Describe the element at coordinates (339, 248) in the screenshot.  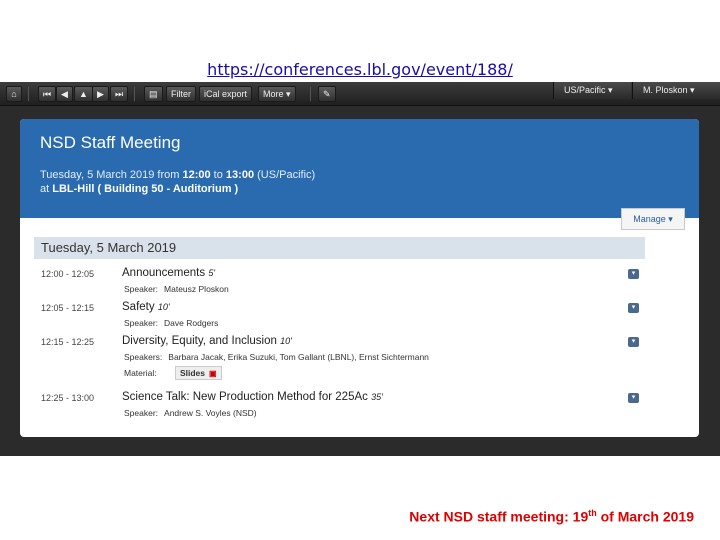
I see `day-header: Tuesday, 5 March 2019` at that location.